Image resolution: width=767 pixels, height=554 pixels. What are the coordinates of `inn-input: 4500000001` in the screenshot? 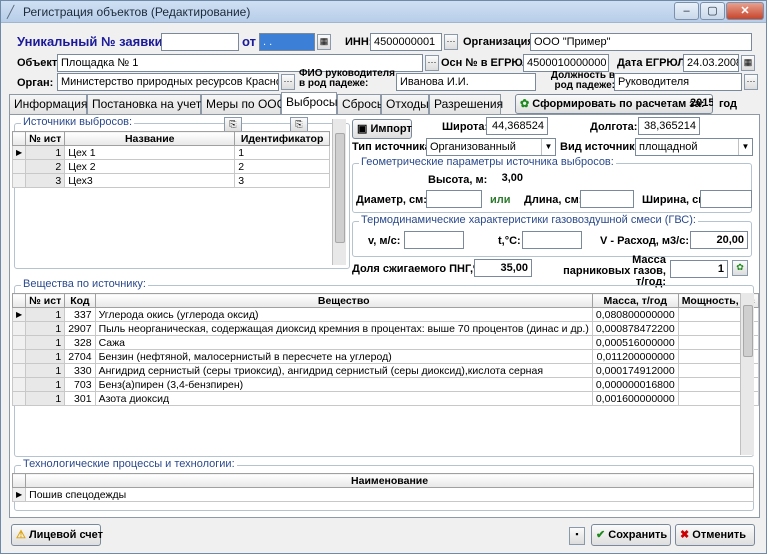 It's located at (406, 42).